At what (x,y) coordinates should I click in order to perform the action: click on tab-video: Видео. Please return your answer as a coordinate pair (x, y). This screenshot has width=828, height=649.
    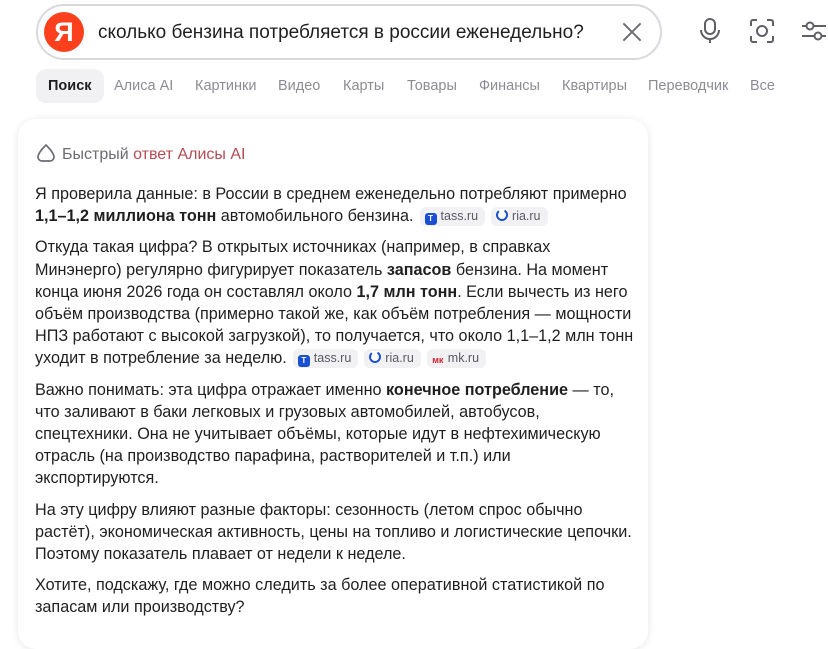
    Looking at the image, I should click on (299, 86).